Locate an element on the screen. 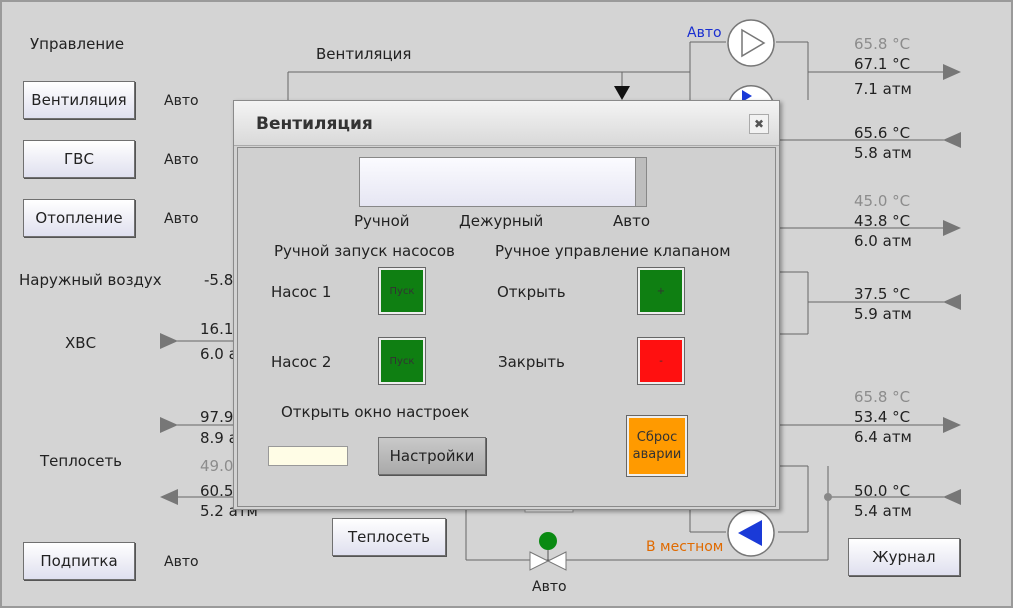 Image resolution: width=1013 pixels, height=608 pixels. pump1-label: Насос 1 is located at coordinates (301, 292).